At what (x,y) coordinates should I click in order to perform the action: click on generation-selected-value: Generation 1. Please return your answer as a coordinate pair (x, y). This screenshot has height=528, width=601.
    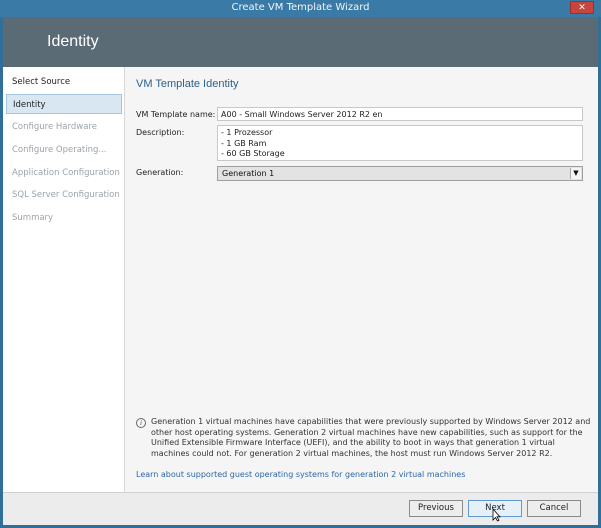
    Looking at the image, I should click on (248, 173).